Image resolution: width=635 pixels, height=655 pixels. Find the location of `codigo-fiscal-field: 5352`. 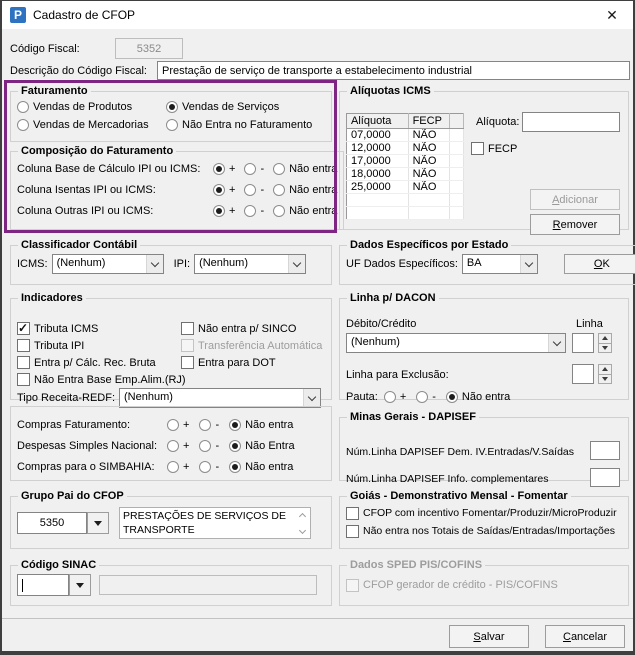

codigo-fiscal-field: 5352 is located at coordinates (149, 48).